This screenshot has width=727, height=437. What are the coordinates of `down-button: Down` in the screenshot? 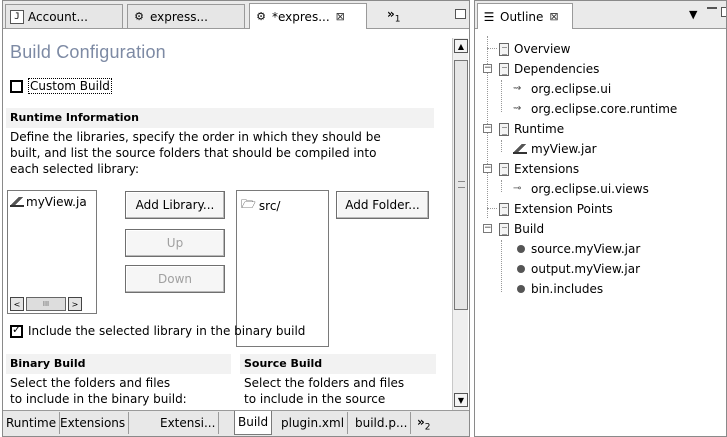 It's located at (175, 279).